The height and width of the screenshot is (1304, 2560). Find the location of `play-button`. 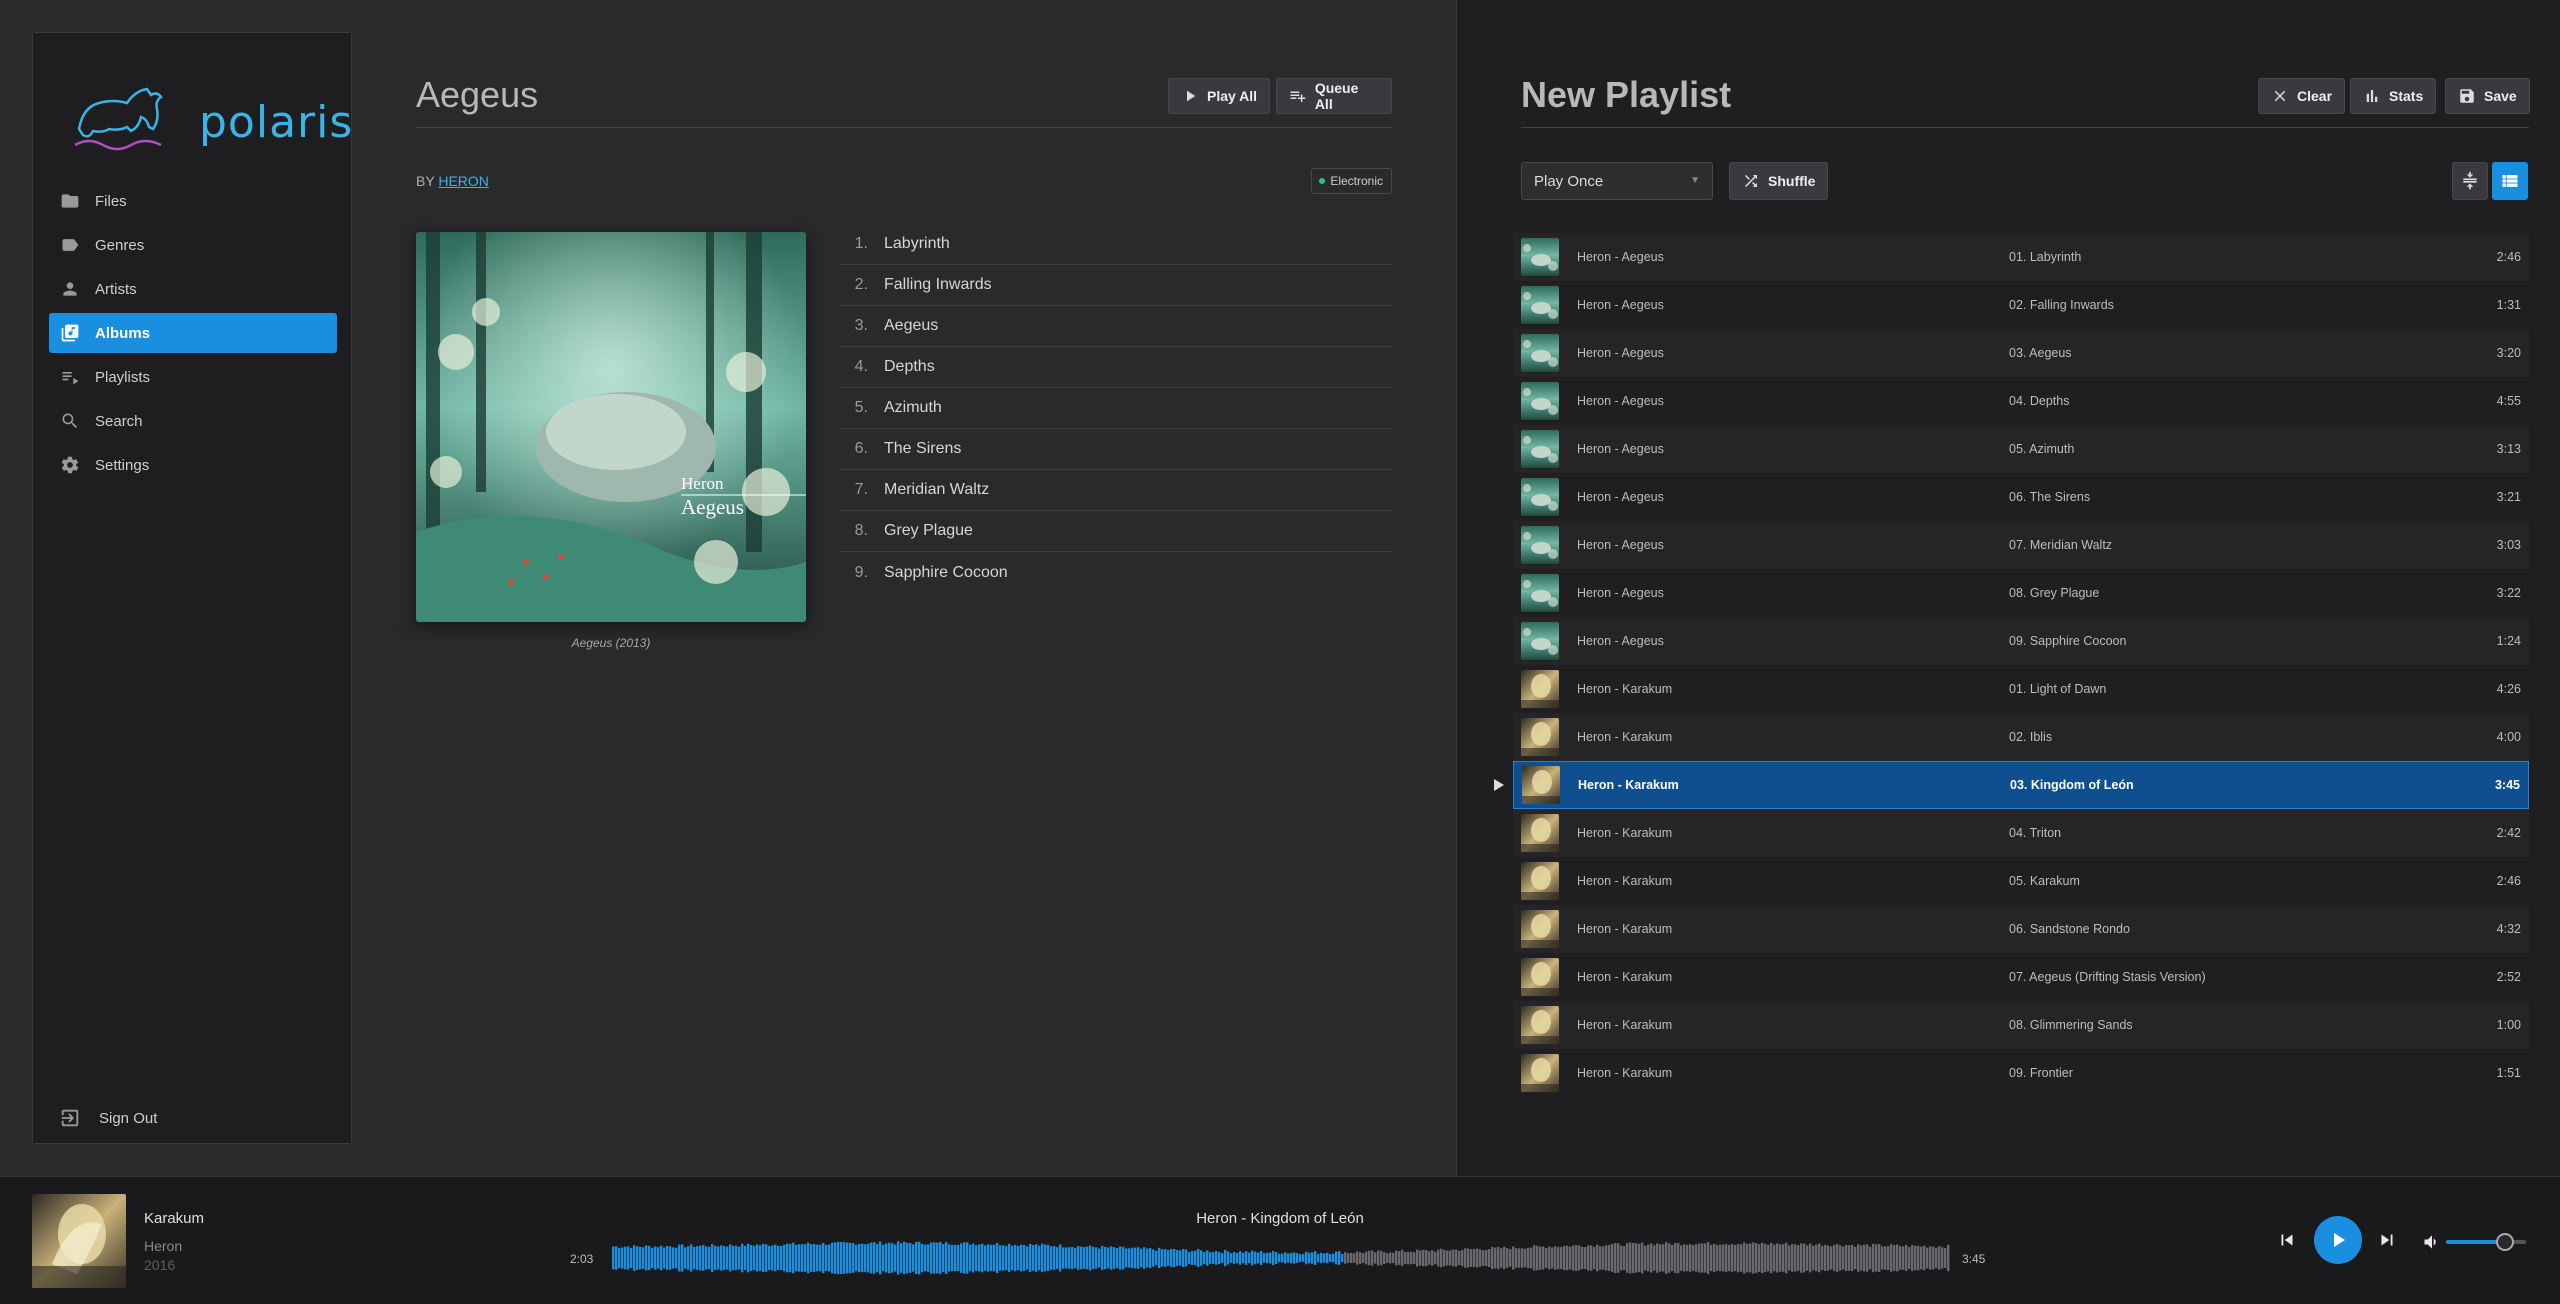

play-button is located at coordinates (2338, 1240).